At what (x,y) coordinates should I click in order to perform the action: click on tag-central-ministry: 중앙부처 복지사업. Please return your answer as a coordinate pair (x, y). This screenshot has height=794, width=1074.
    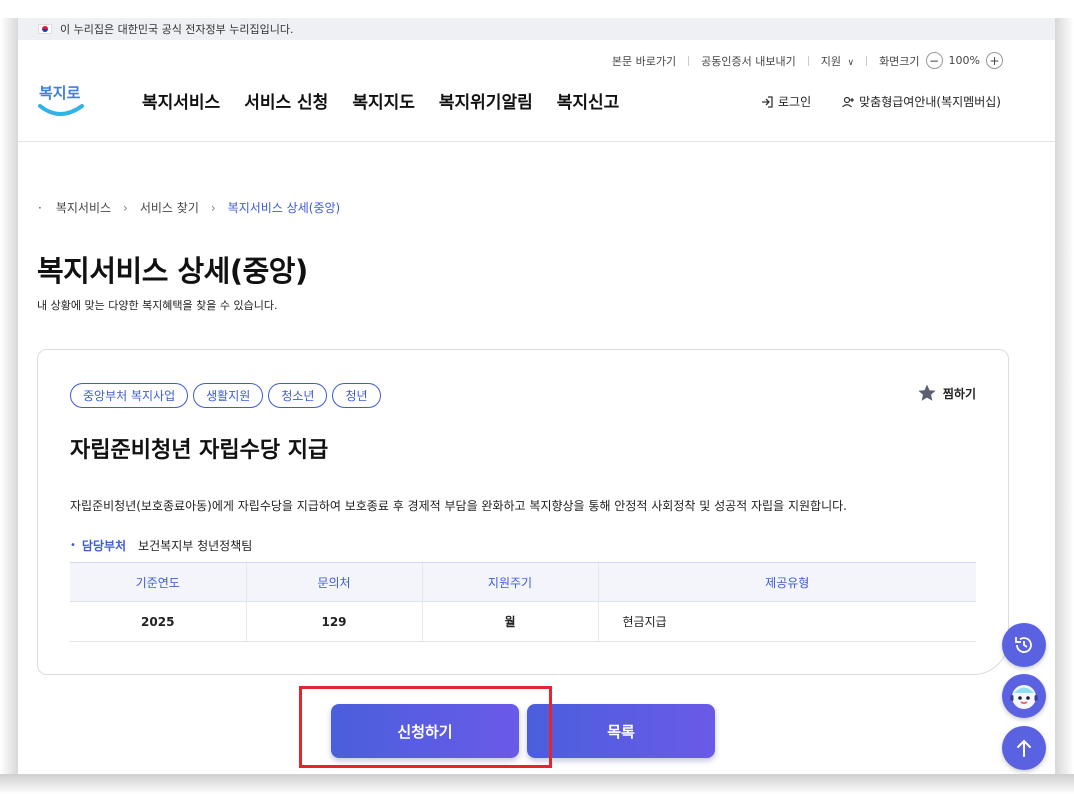
    Looking at the image, I should click on (129, 395).